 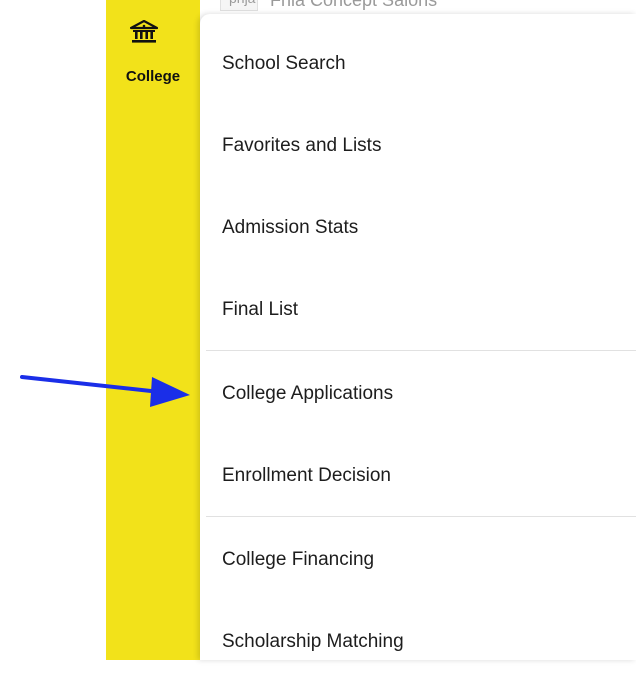 I want to click on bank-building-icon, so click(x=144, y=32).